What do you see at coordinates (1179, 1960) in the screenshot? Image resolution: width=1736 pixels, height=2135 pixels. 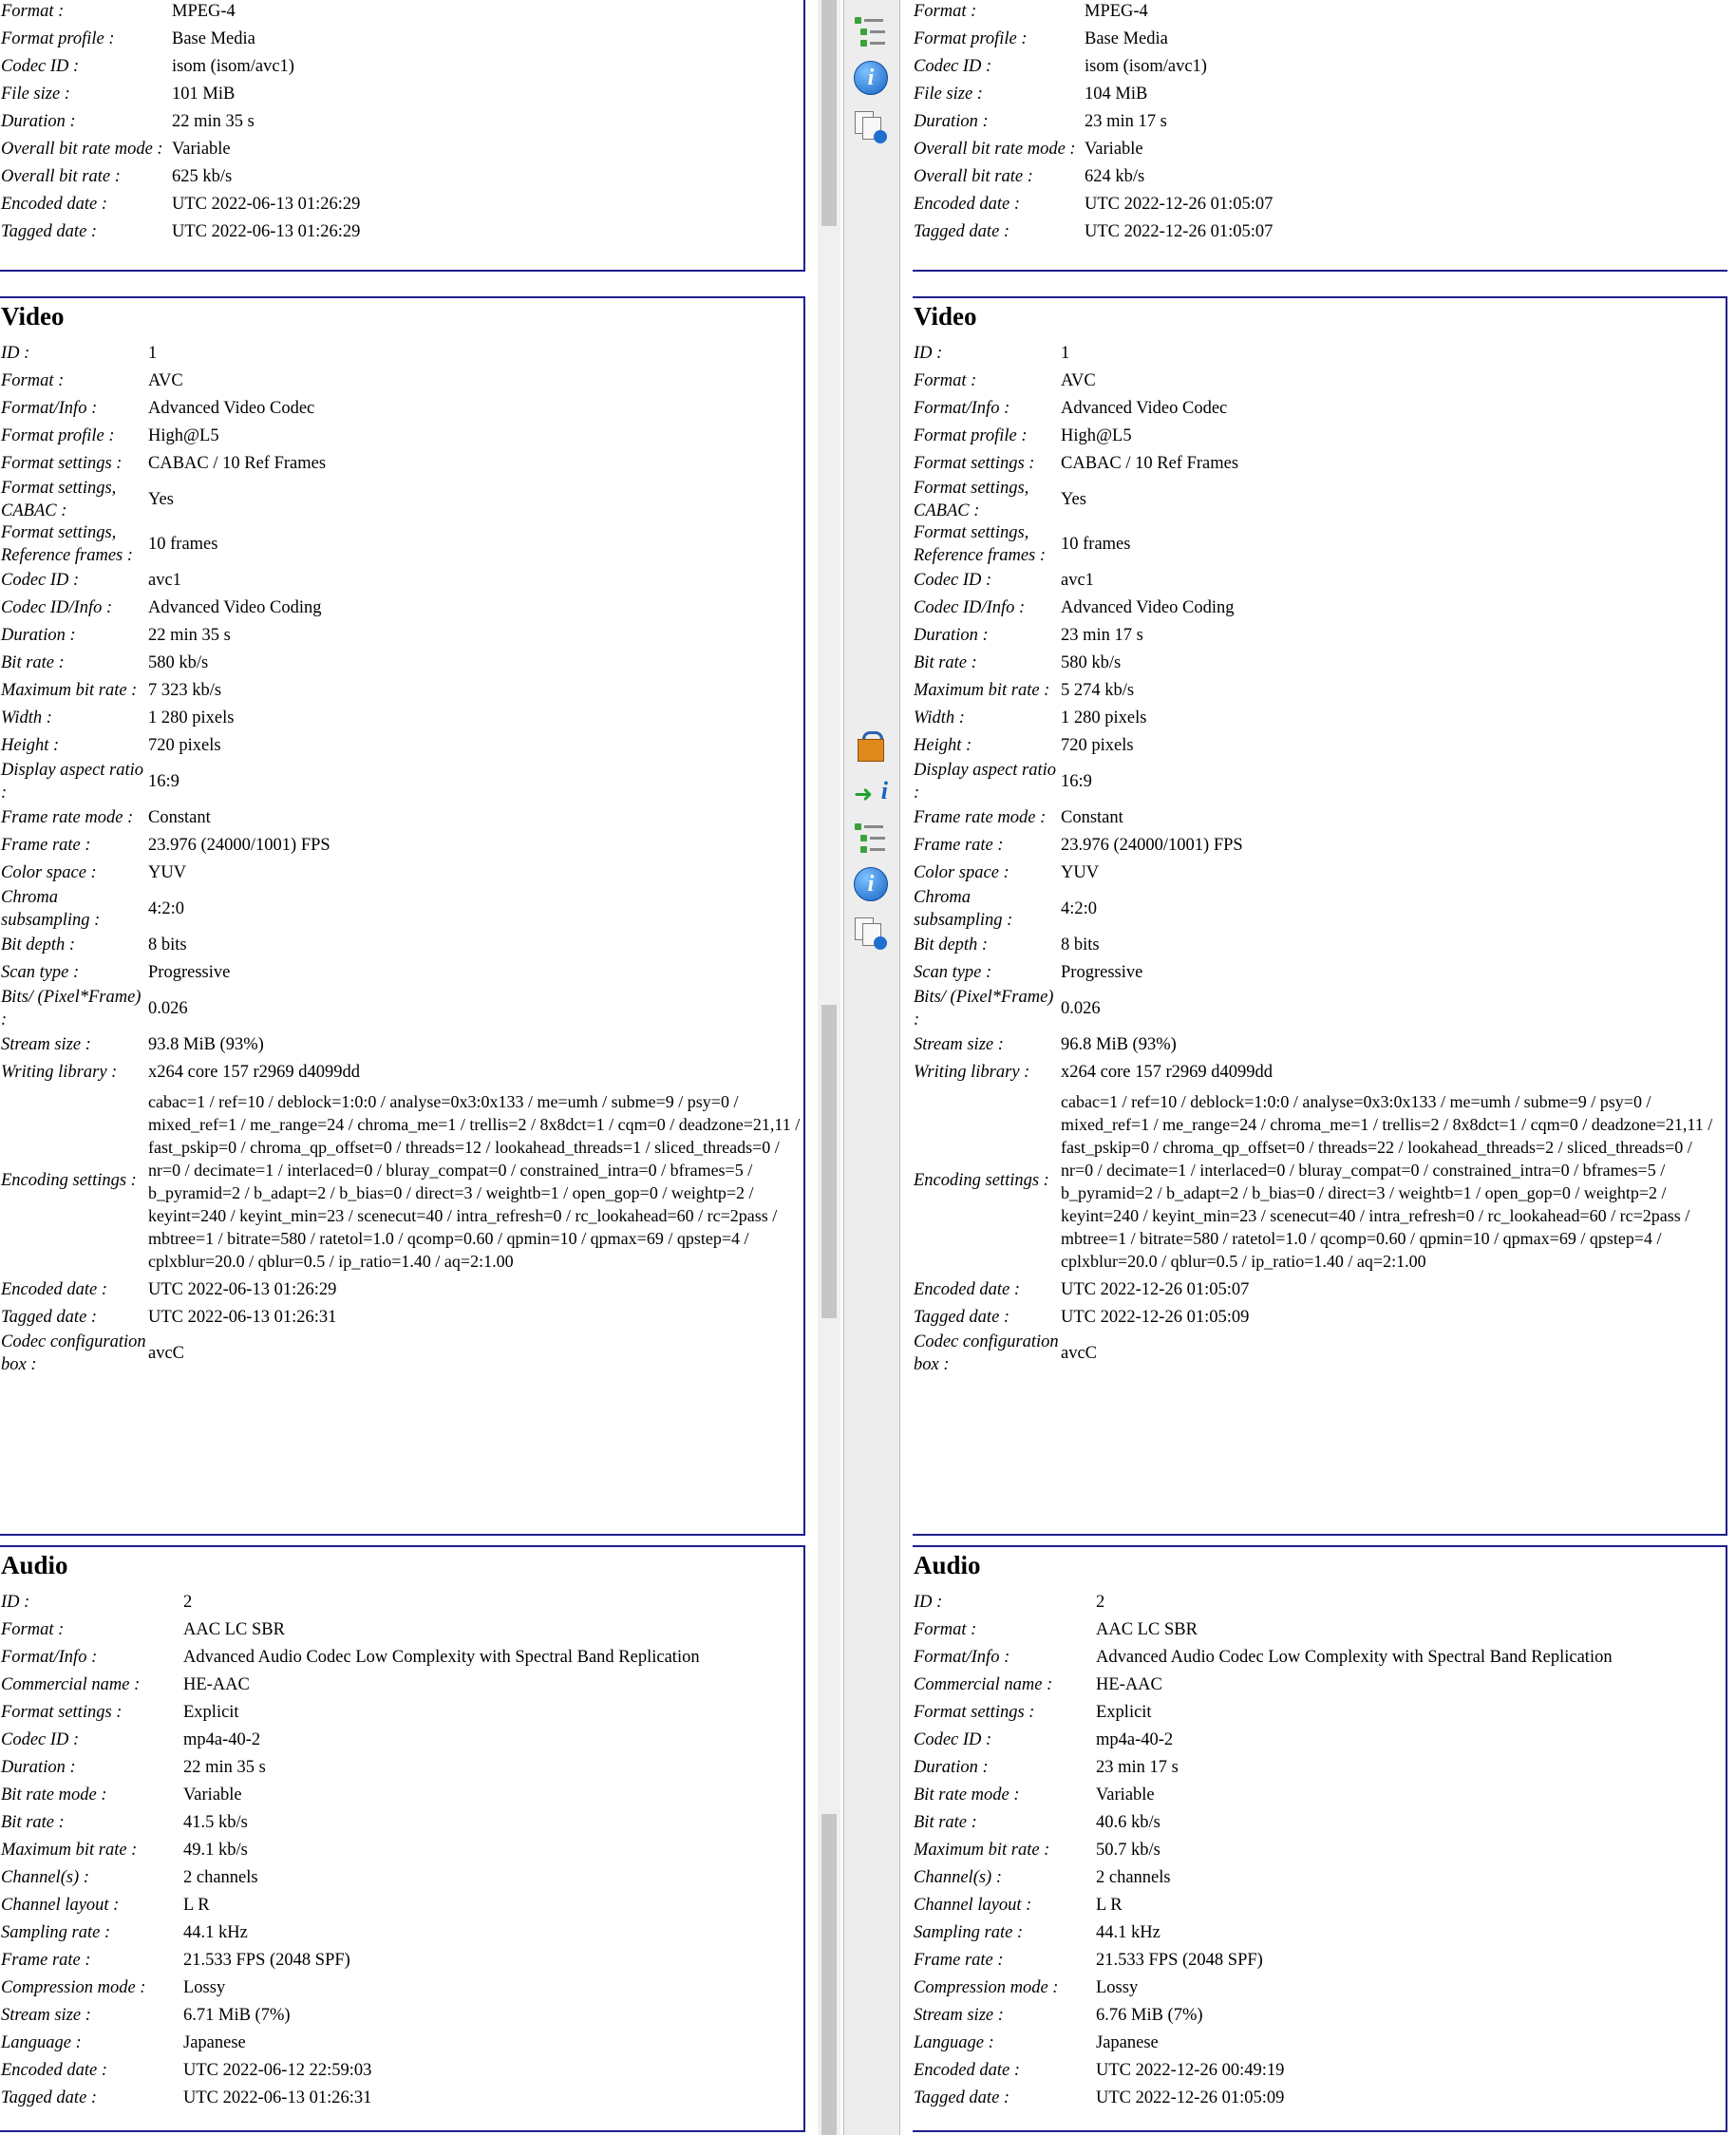 I see `field-value: 21.533 FPS (2048 SPF)` at bounding box center [1179, 1960].